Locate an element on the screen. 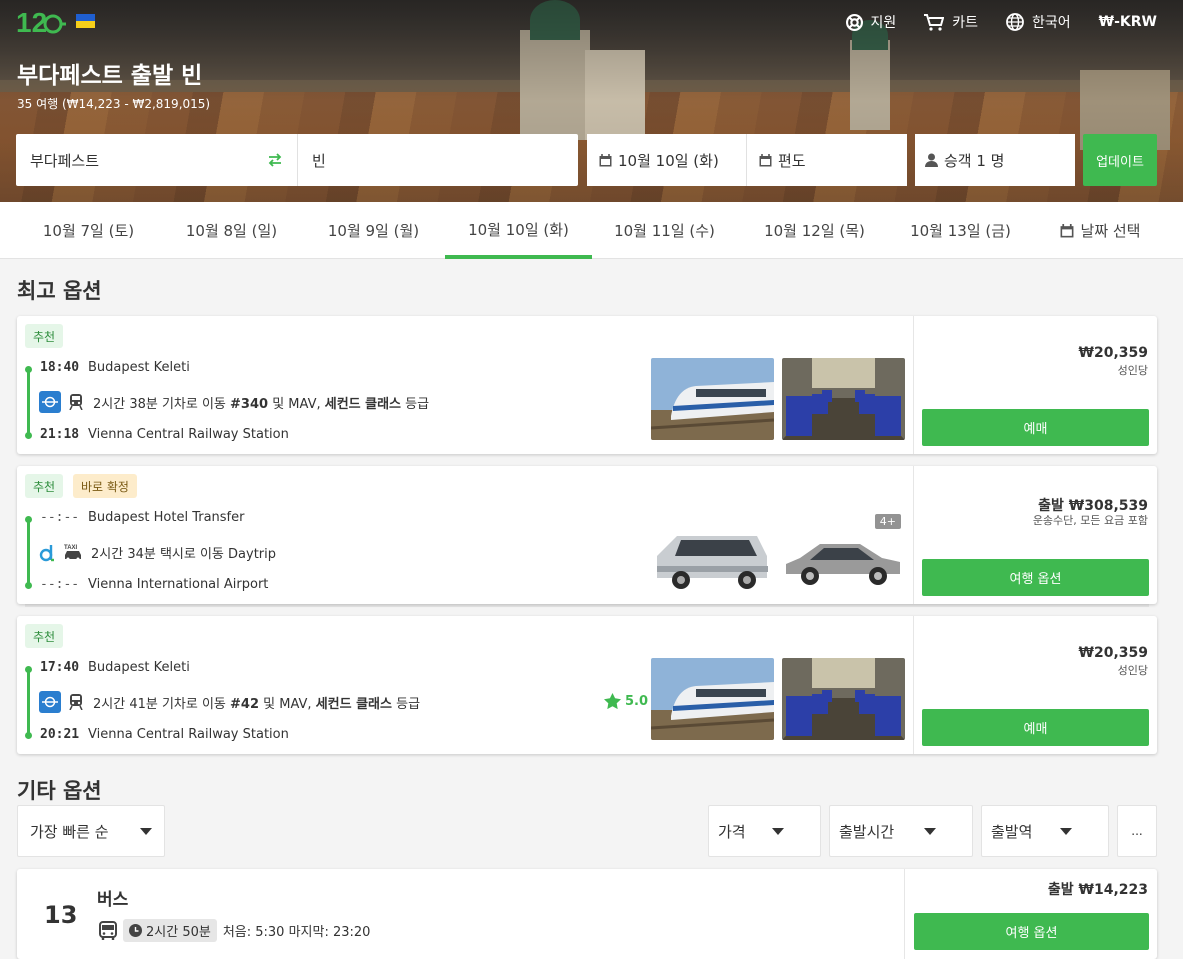  nav-support: 지원 is located at coordinates (871, 22).